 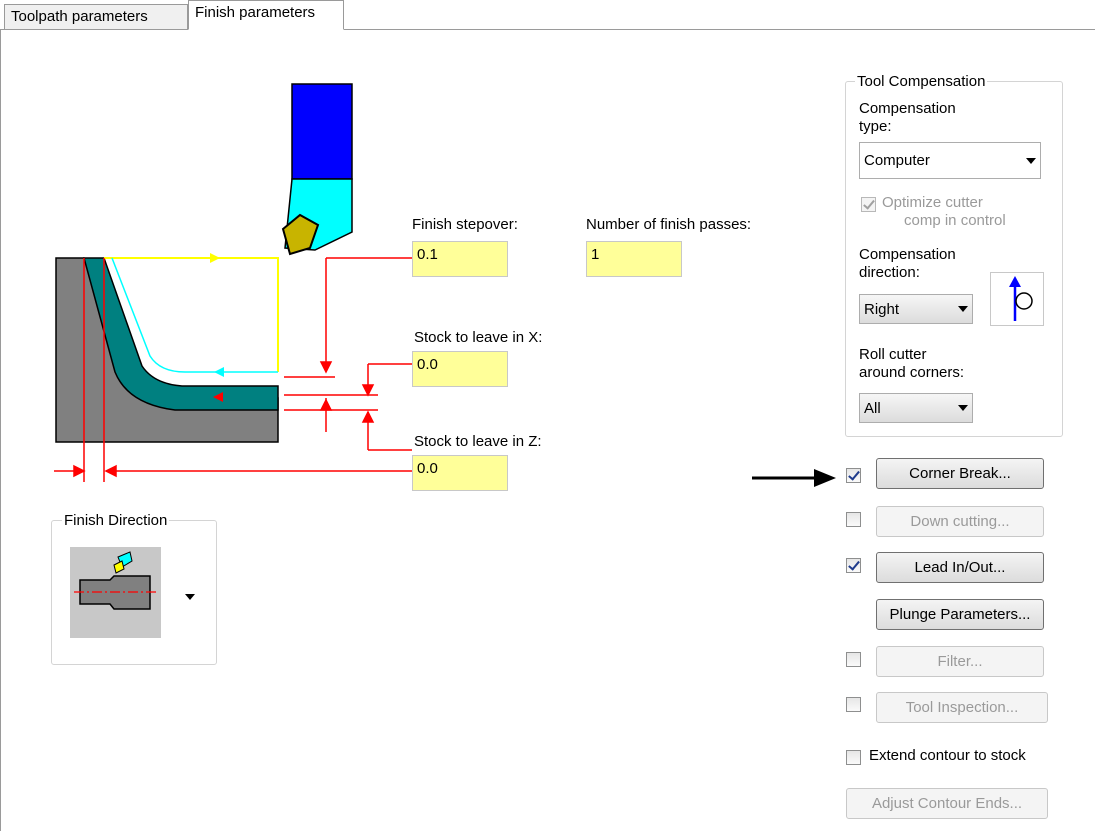 I want to click on finish-direction-picker, so click(x=115, y=592).